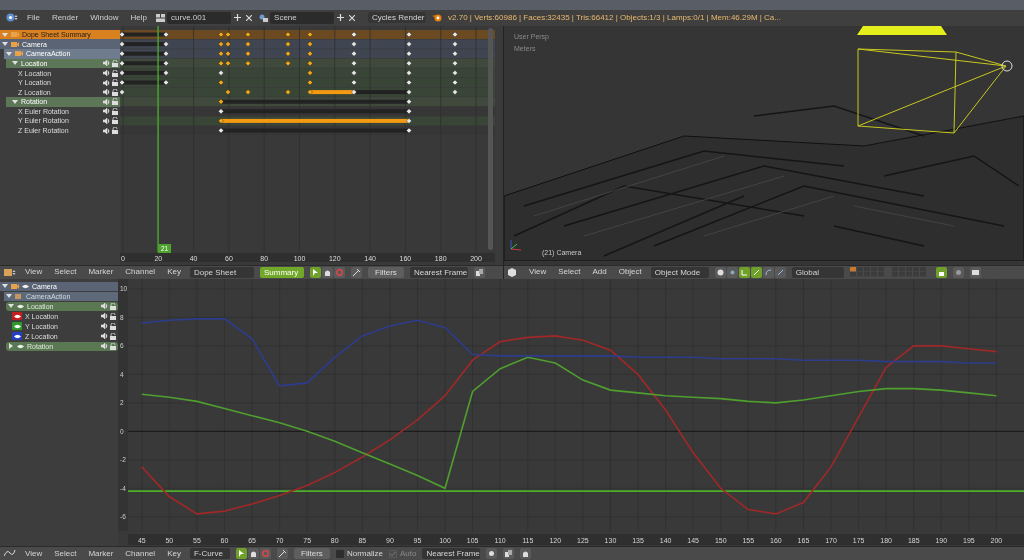  Describe the element at coordinates (221, 272) in the screenshot. I see `mode-dropdown: Dope Sheet` at that location.